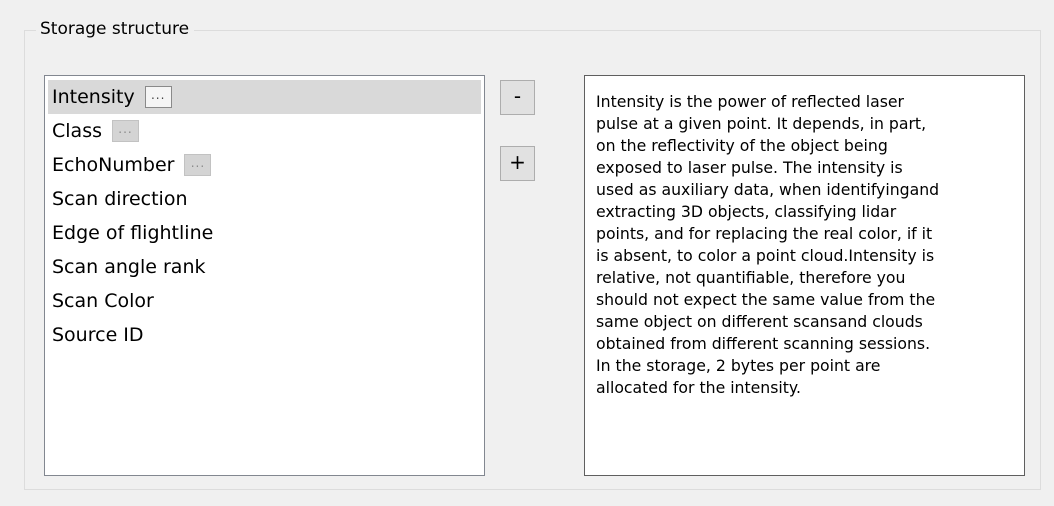 This screenshot has width=1054, height=506. Describe the element at coordinates (103, 301) in the screenshot. I see `list-item-label: Scan Color` at that location.